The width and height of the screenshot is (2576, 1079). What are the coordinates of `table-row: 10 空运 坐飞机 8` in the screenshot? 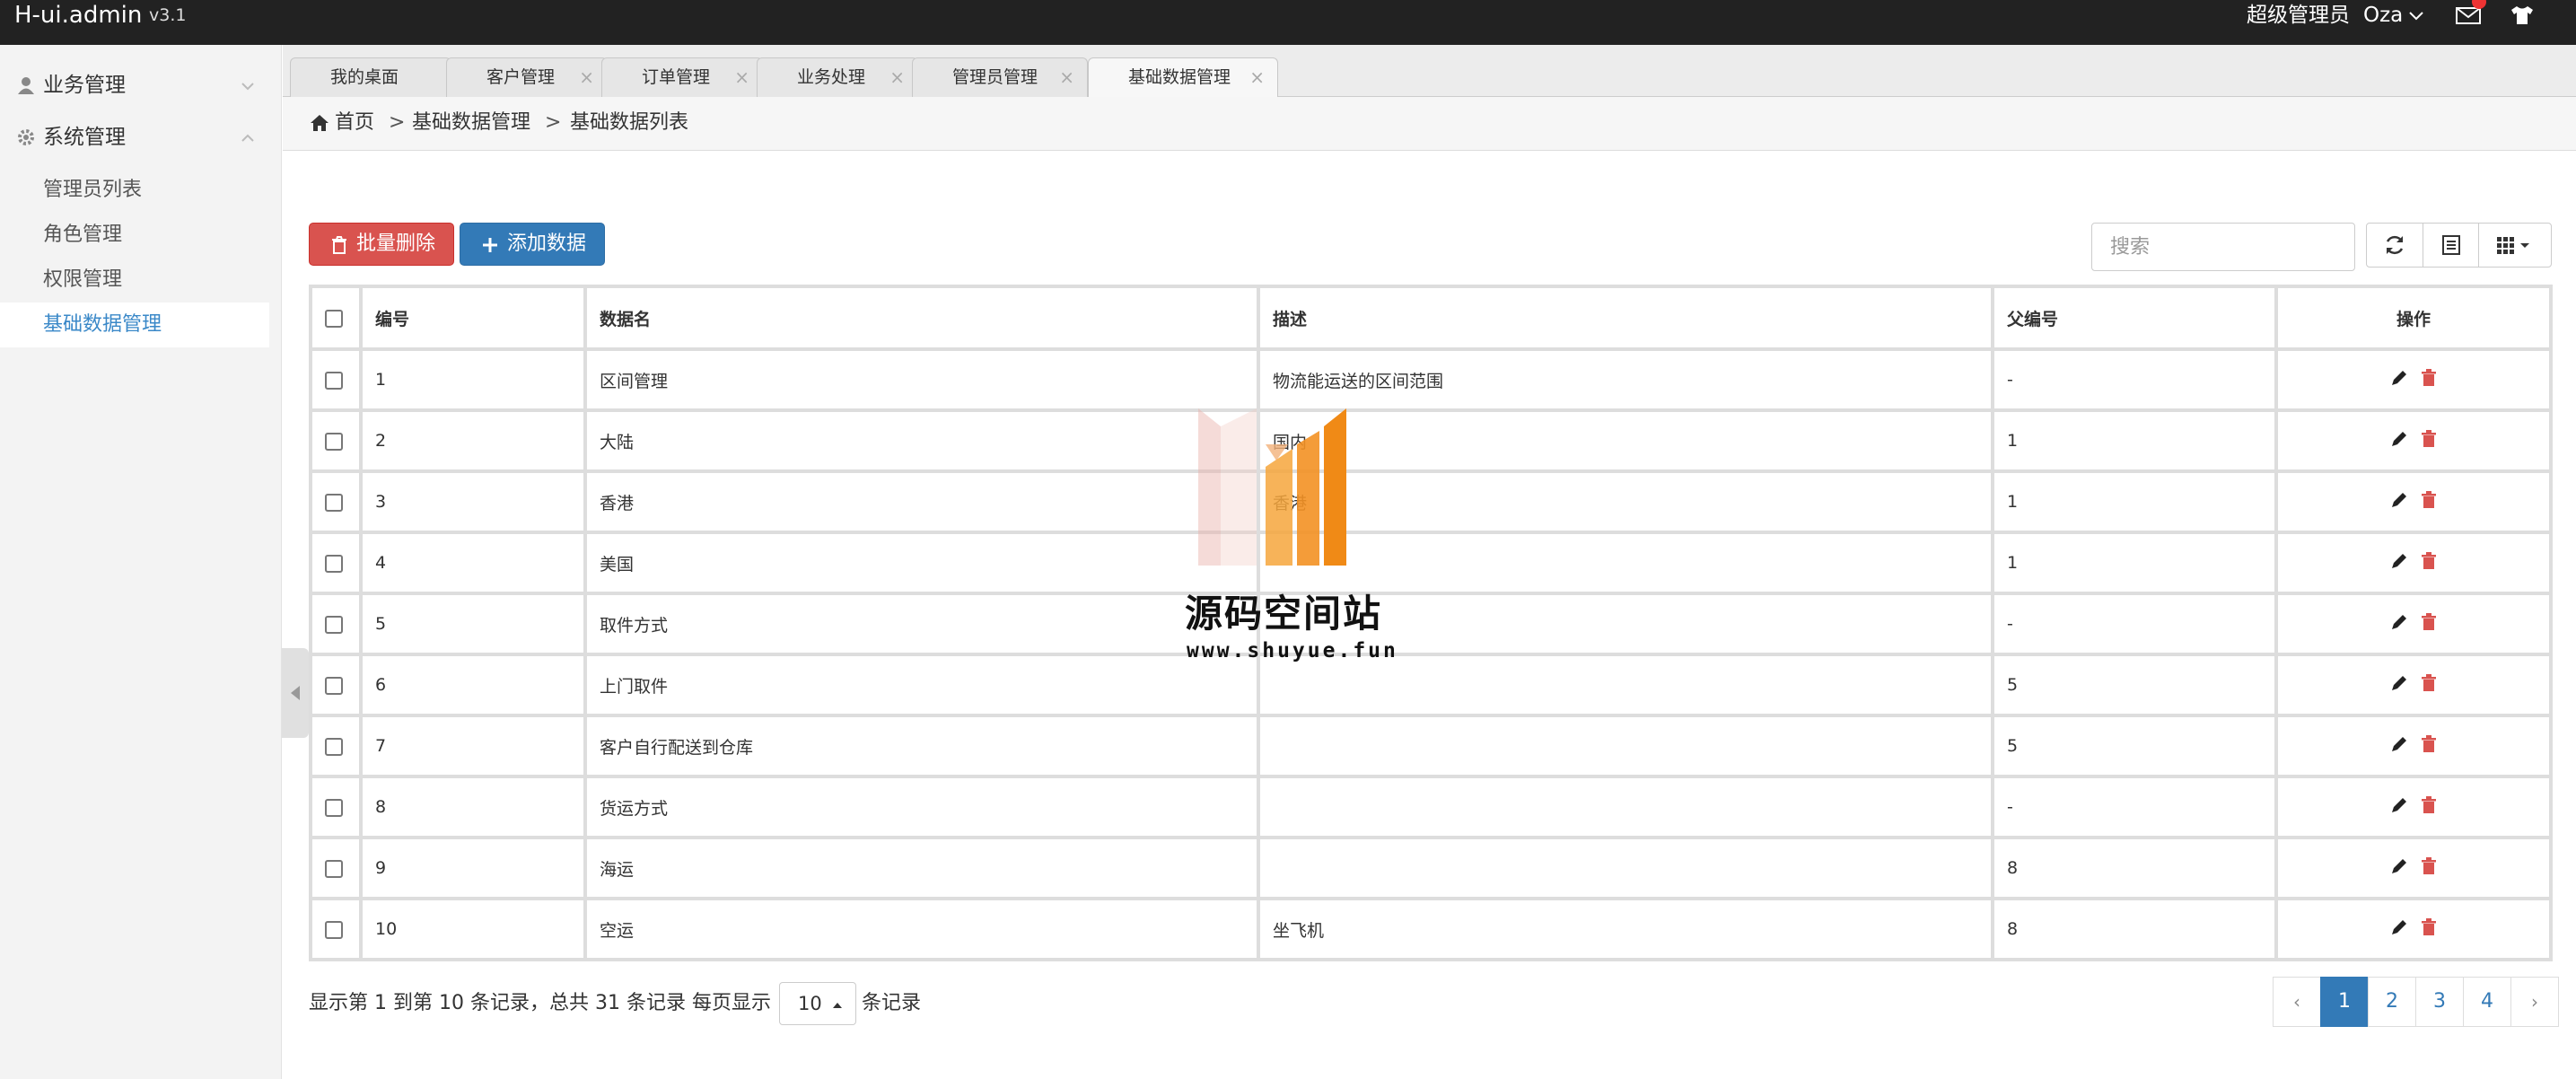 It's located at (1431, 929).